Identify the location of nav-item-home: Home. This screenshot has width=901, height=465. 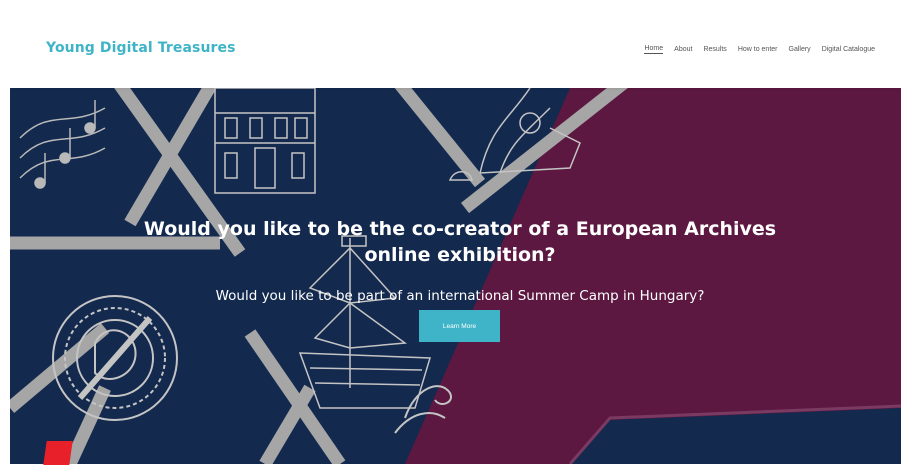
(654, 49).